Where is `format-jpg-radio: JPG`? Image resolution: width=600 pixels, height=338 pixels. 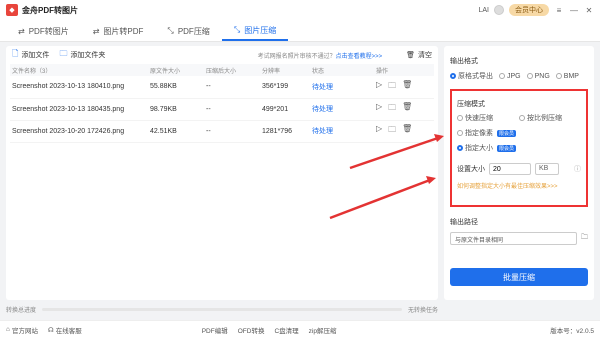 format-jpg-radio: JPG is located at coordinates (510, 76).